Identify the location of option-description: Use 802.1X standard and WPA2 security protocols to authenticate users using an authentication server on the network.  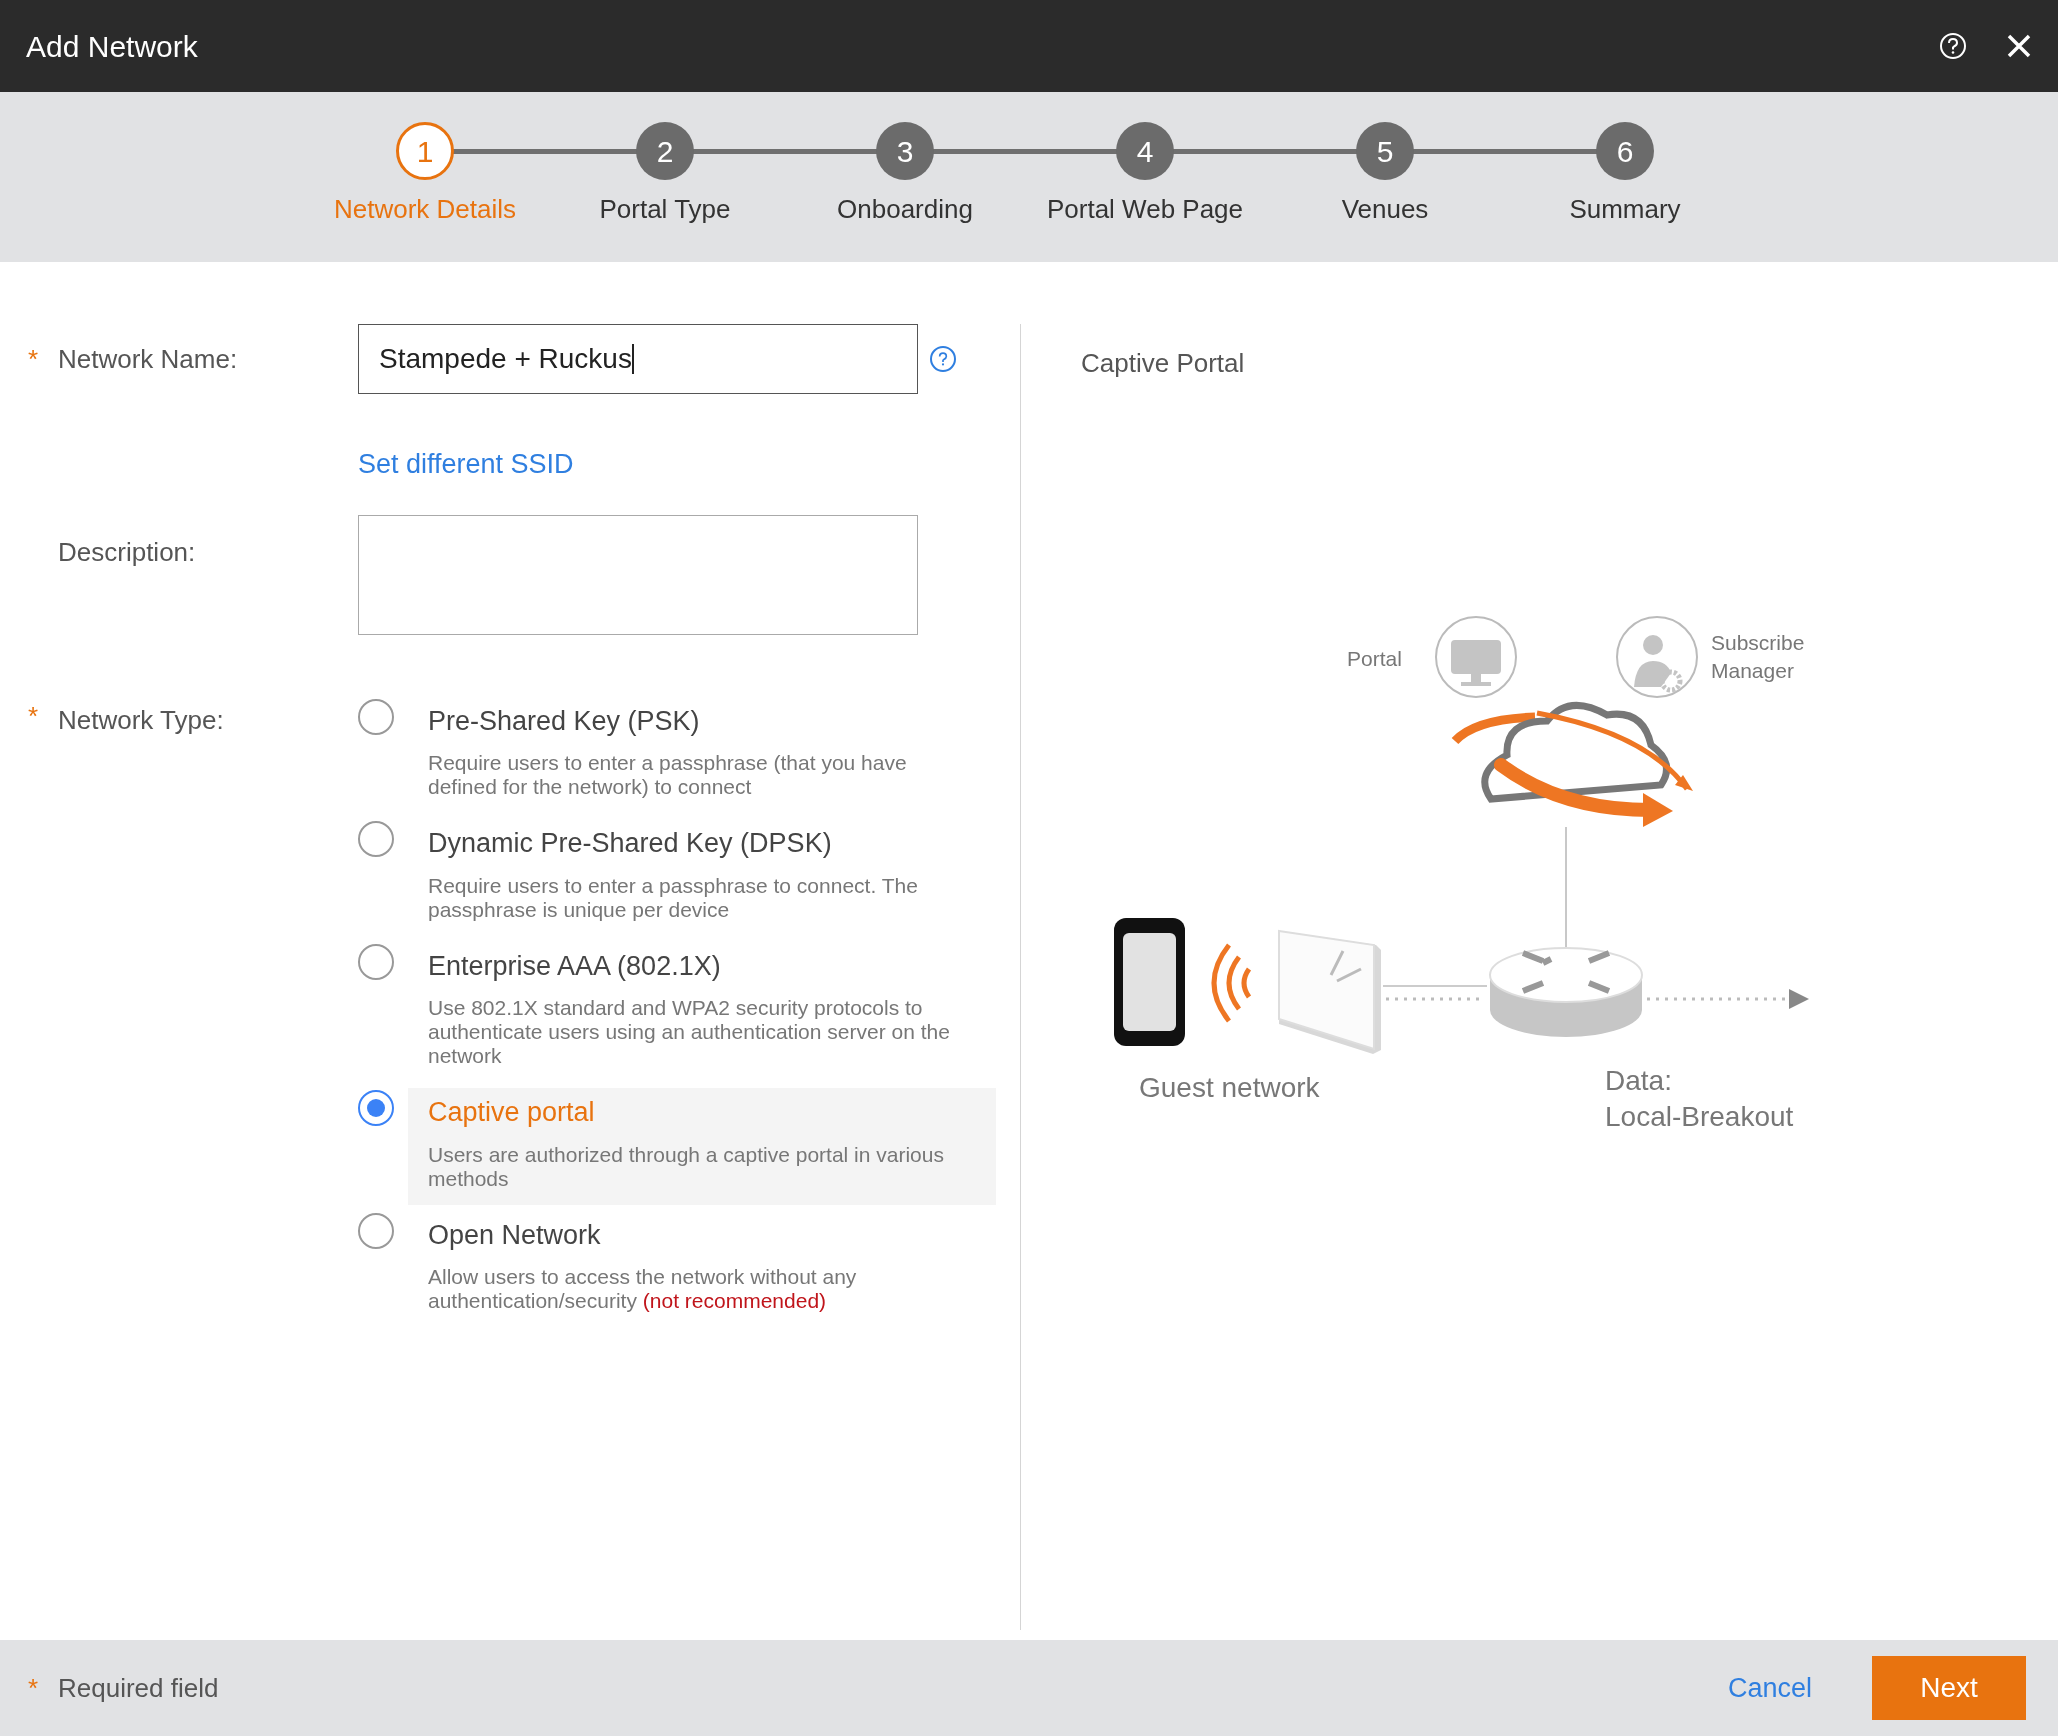
(689, 1032).